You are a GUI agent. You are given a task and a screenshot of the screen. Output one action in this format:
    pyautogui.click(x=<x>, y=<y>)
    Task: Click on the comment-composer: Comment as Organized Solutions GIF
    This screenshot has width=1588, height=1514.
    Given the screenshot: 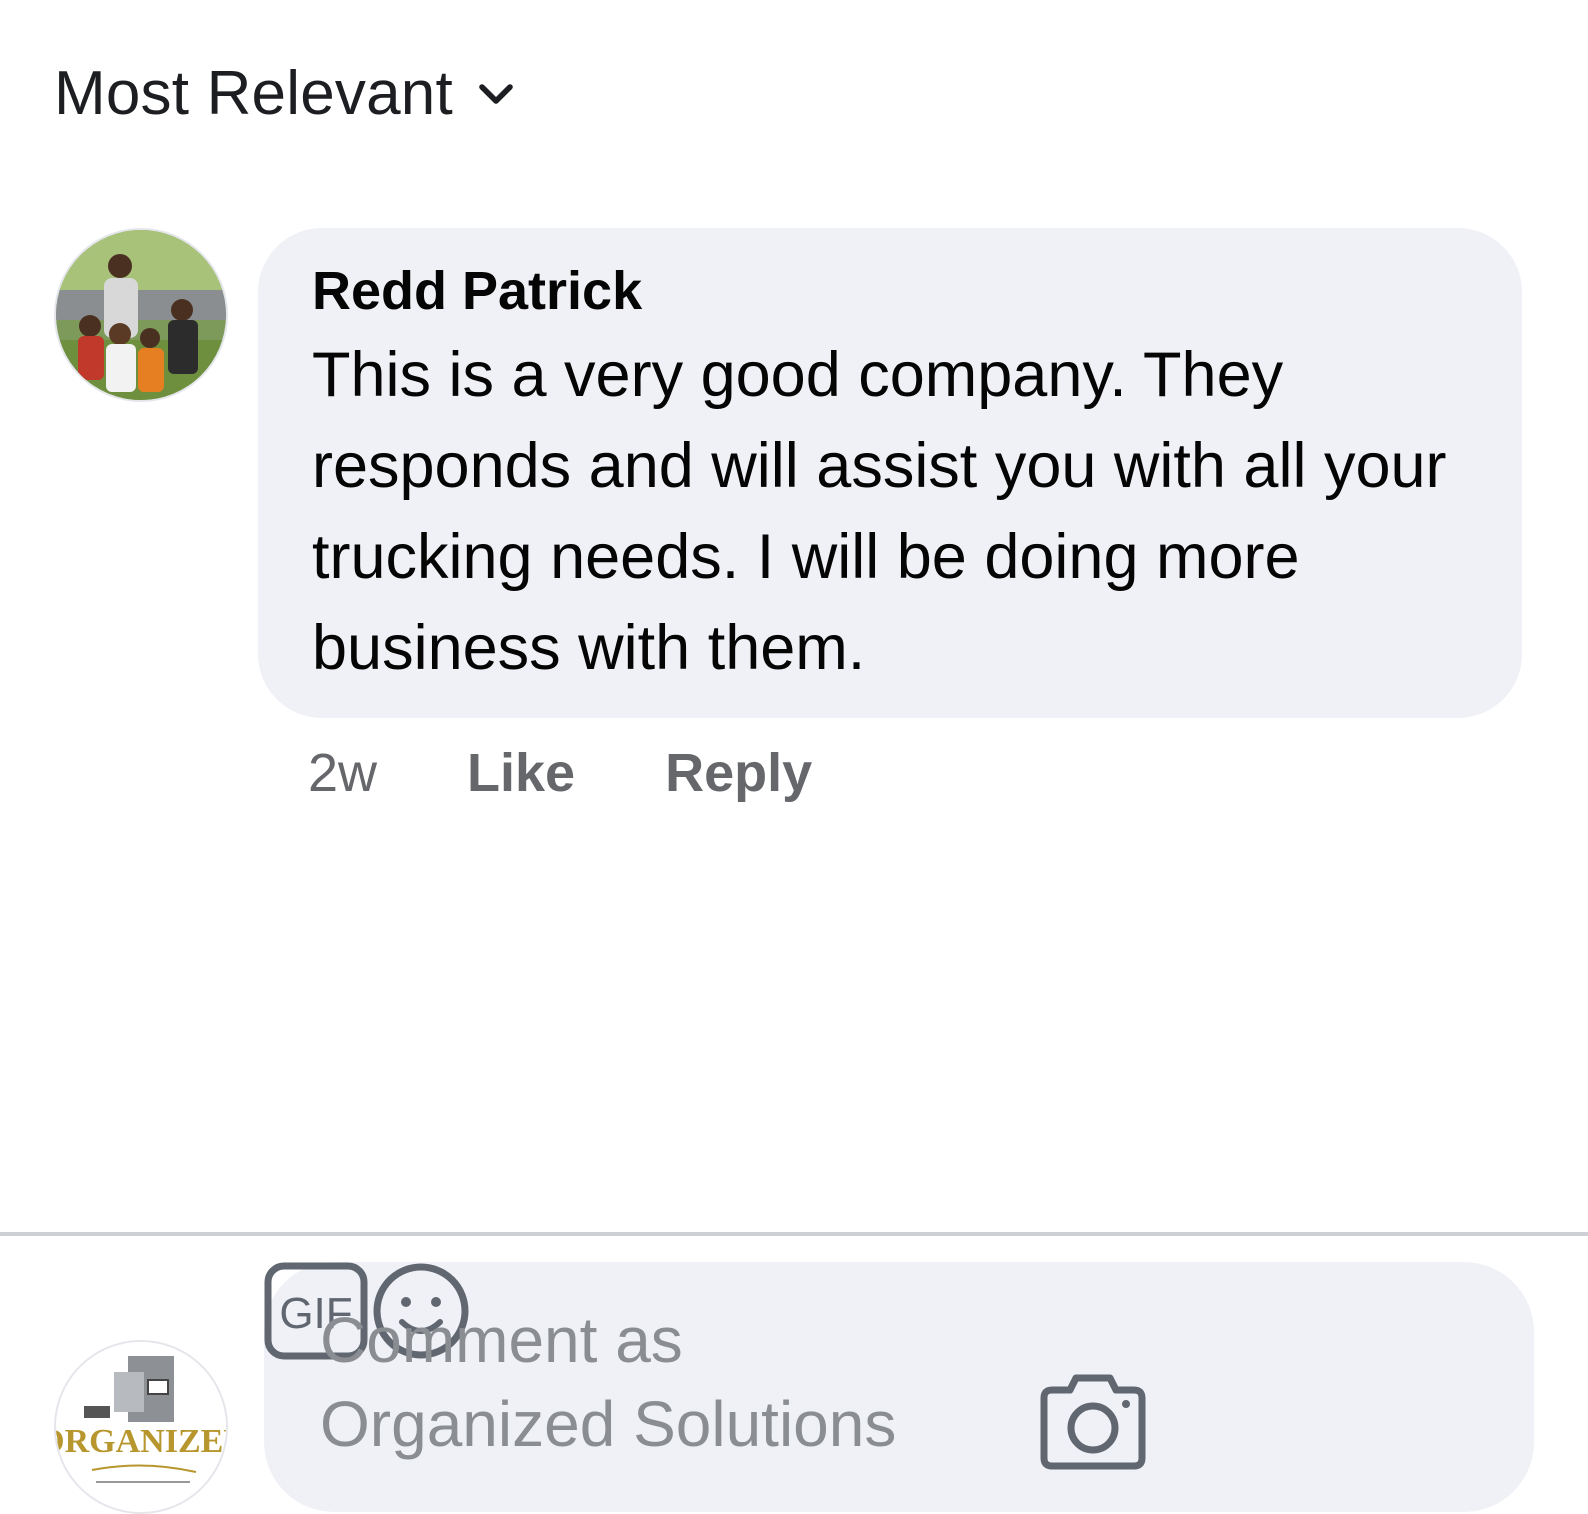 What is the action you would take?
    pyautogui.click(x=899, y=1387)
    